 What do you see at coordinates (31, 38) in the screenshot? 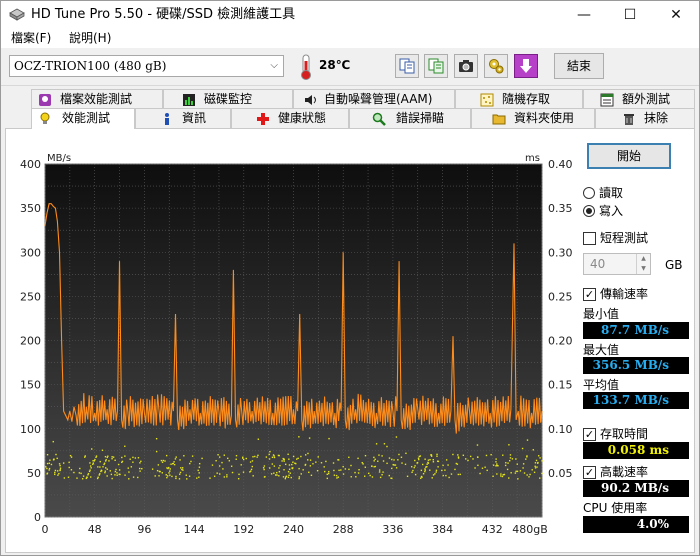
I see `menu-file: 檔案(F)` at bounding box center [31, 38].